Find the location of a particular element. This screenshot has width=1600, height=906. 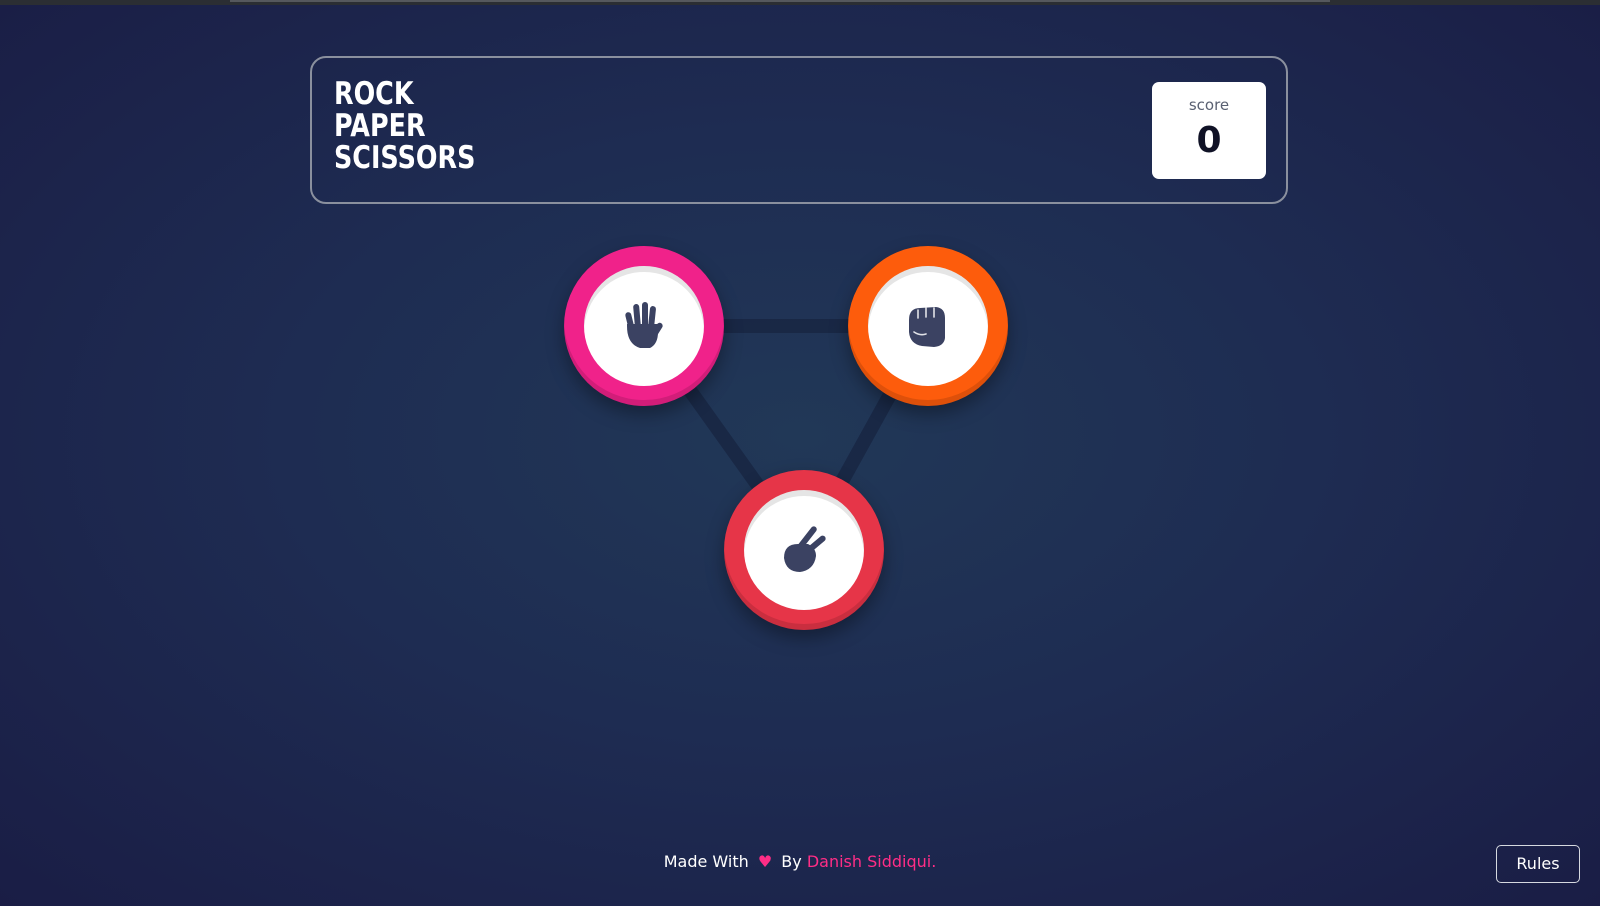

footer-by: By is located at coordinates (791, 861).